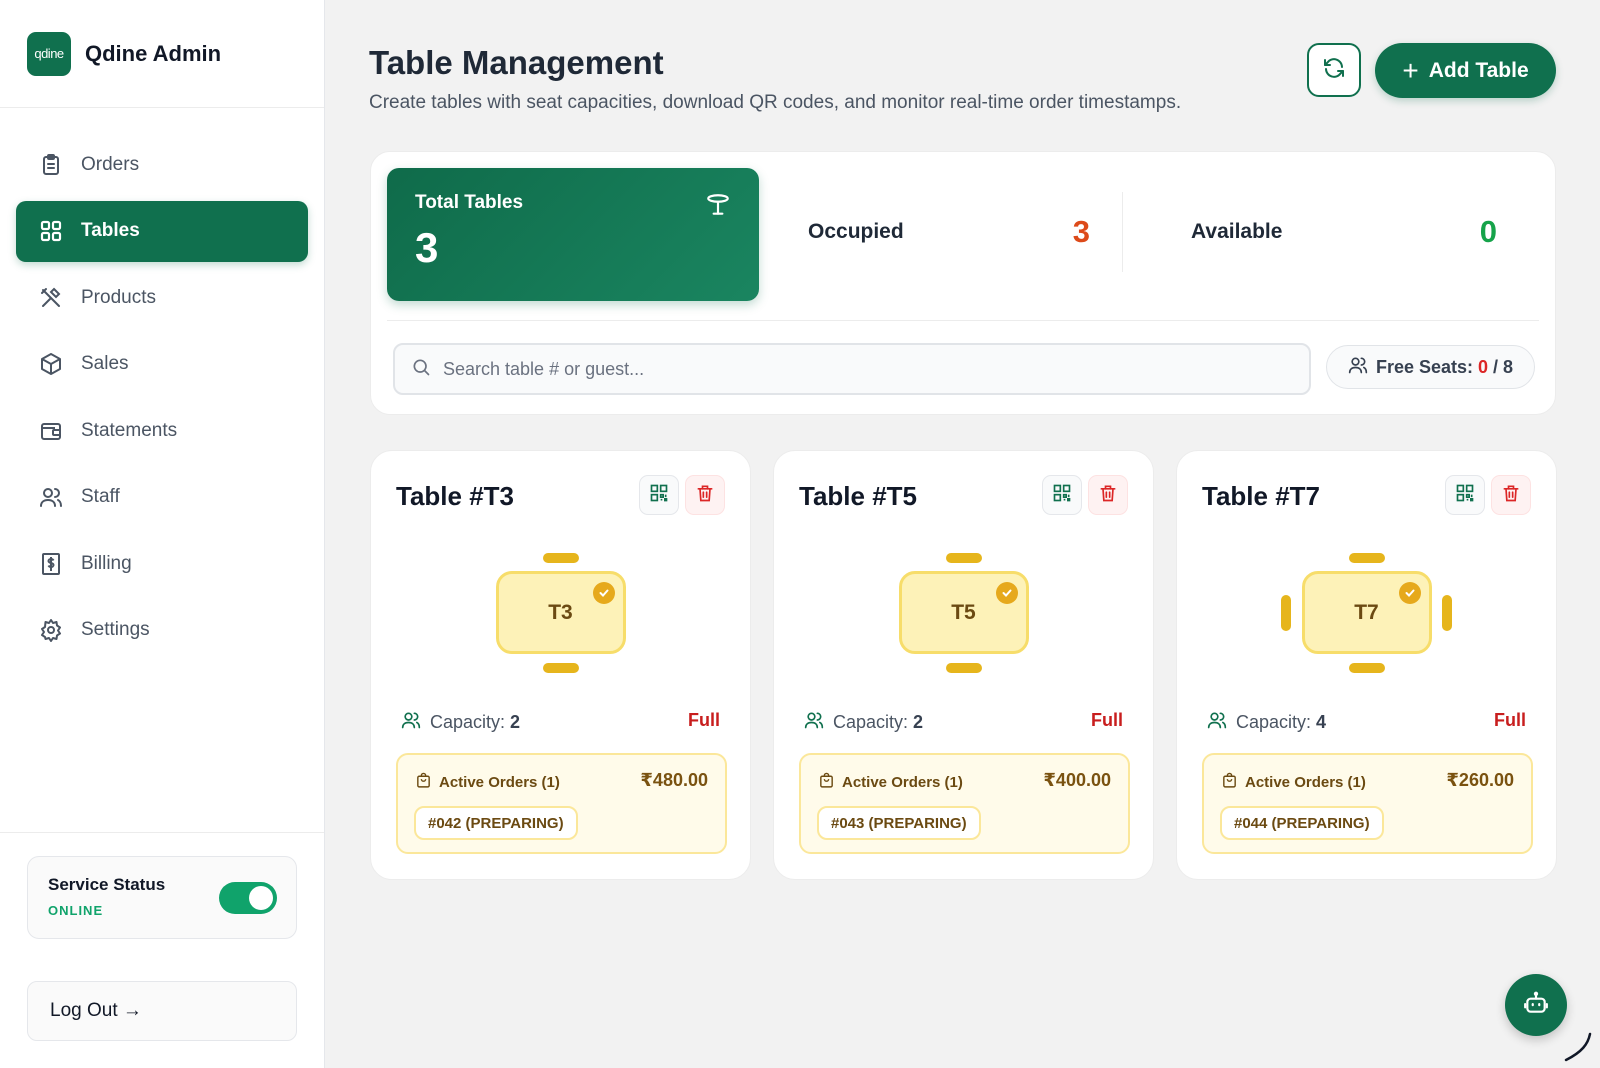 Image resolution: width=1600 pixels, height=1068 pixels. Describe the element at coordinates (106, 563) in the screenshot. I see `sidebar-item-label: Billing` at that location.